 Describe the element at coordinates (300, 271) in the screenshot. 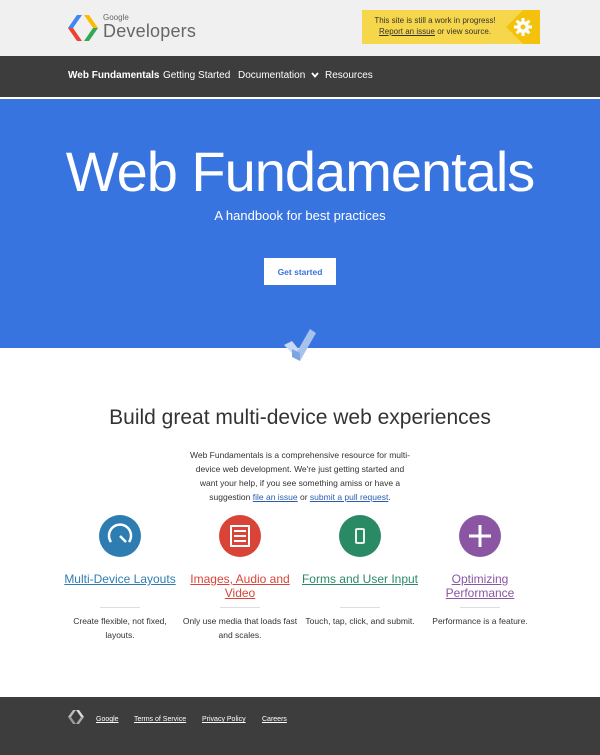

I see `get-started-button: Get started` at that location.